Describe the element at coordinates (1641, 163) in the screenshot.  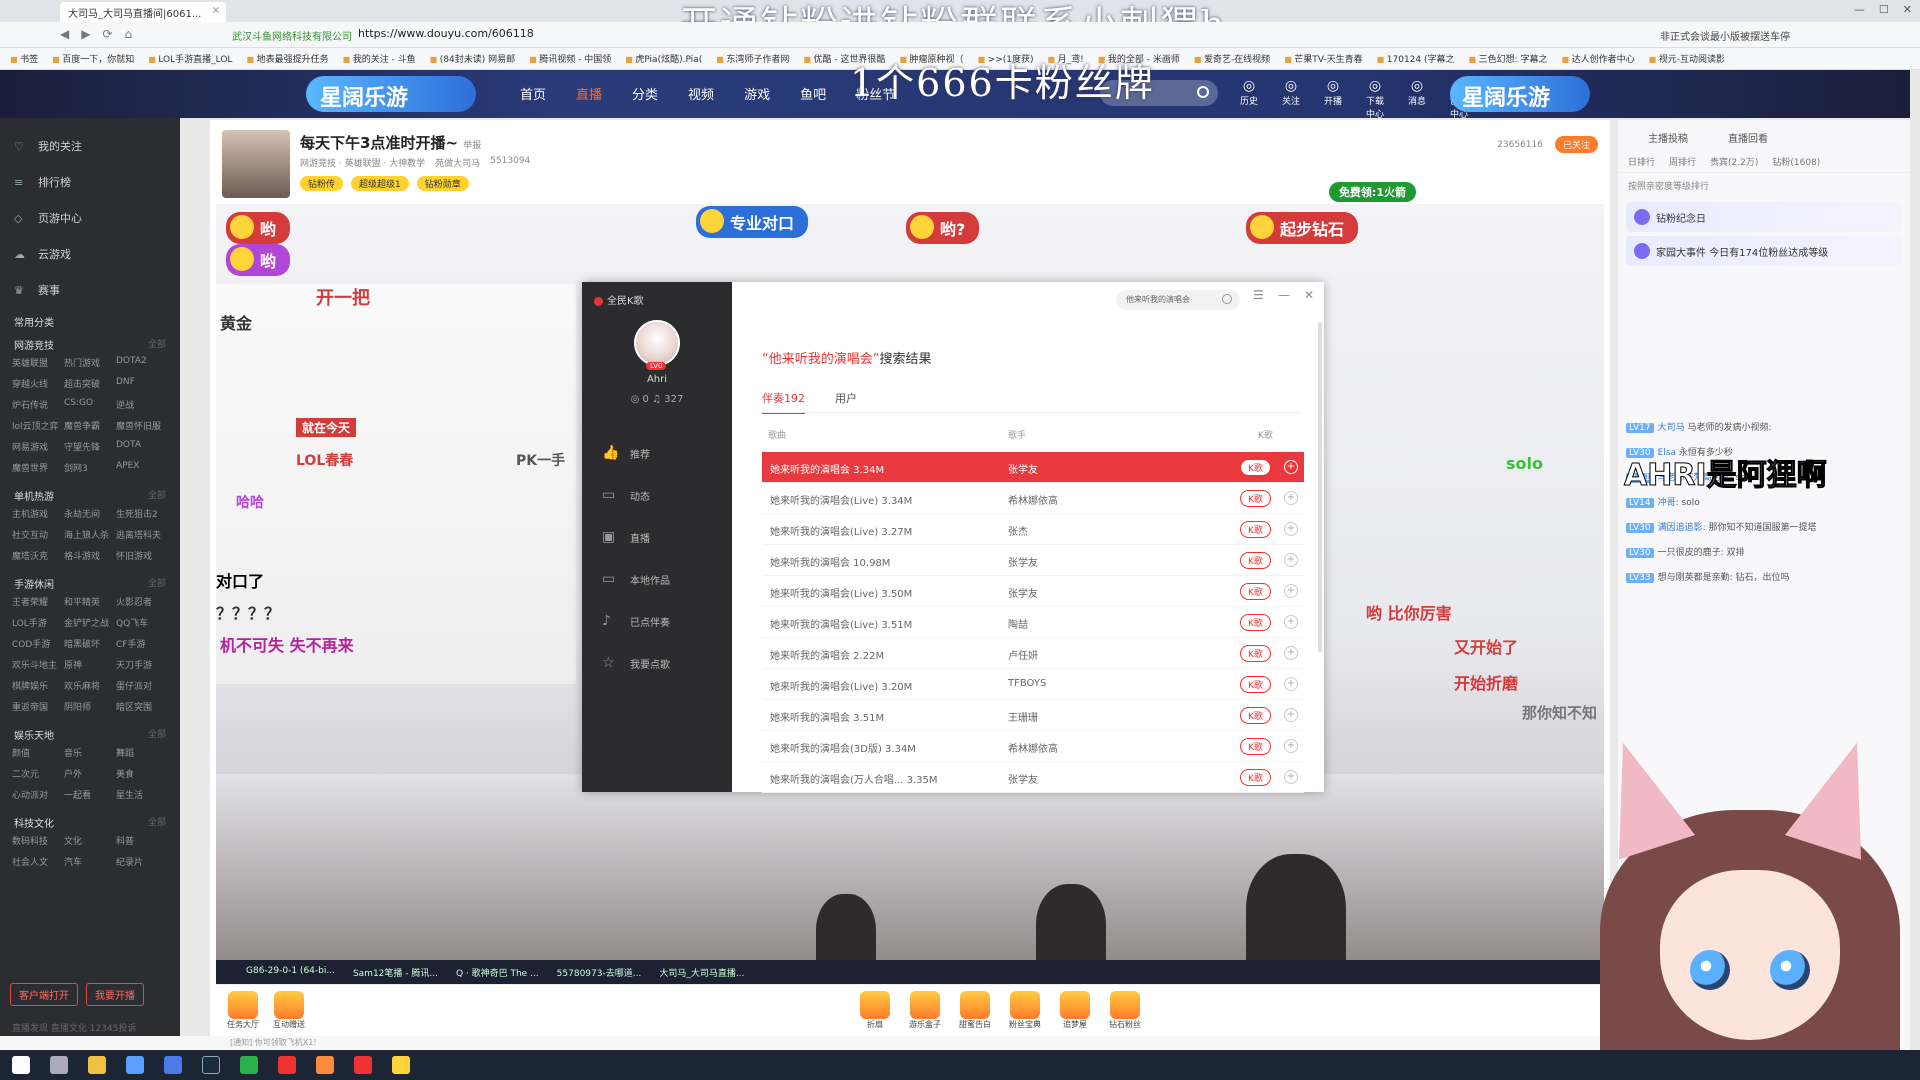
I see `rank-tab: 日排行` at that location.